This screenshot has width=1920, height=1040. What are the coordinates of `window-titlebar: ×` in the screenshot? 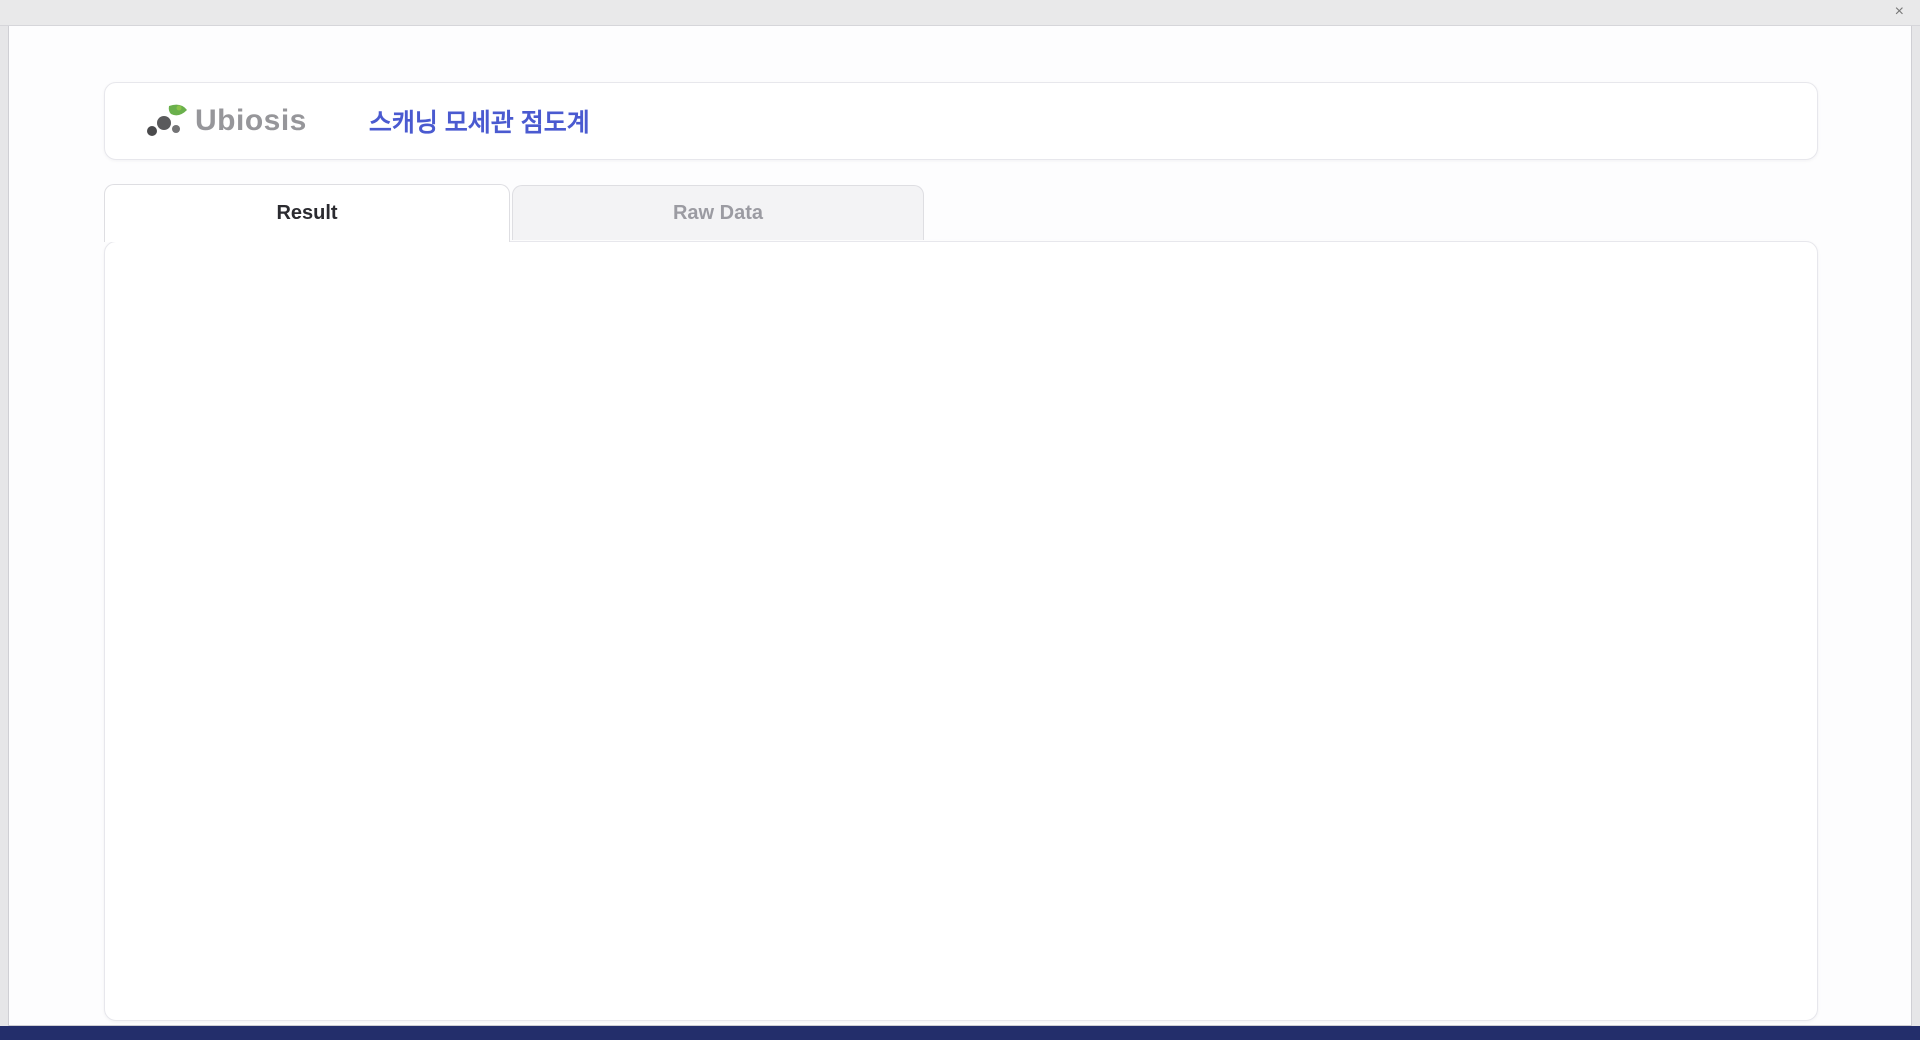 It's located at (960, 13).